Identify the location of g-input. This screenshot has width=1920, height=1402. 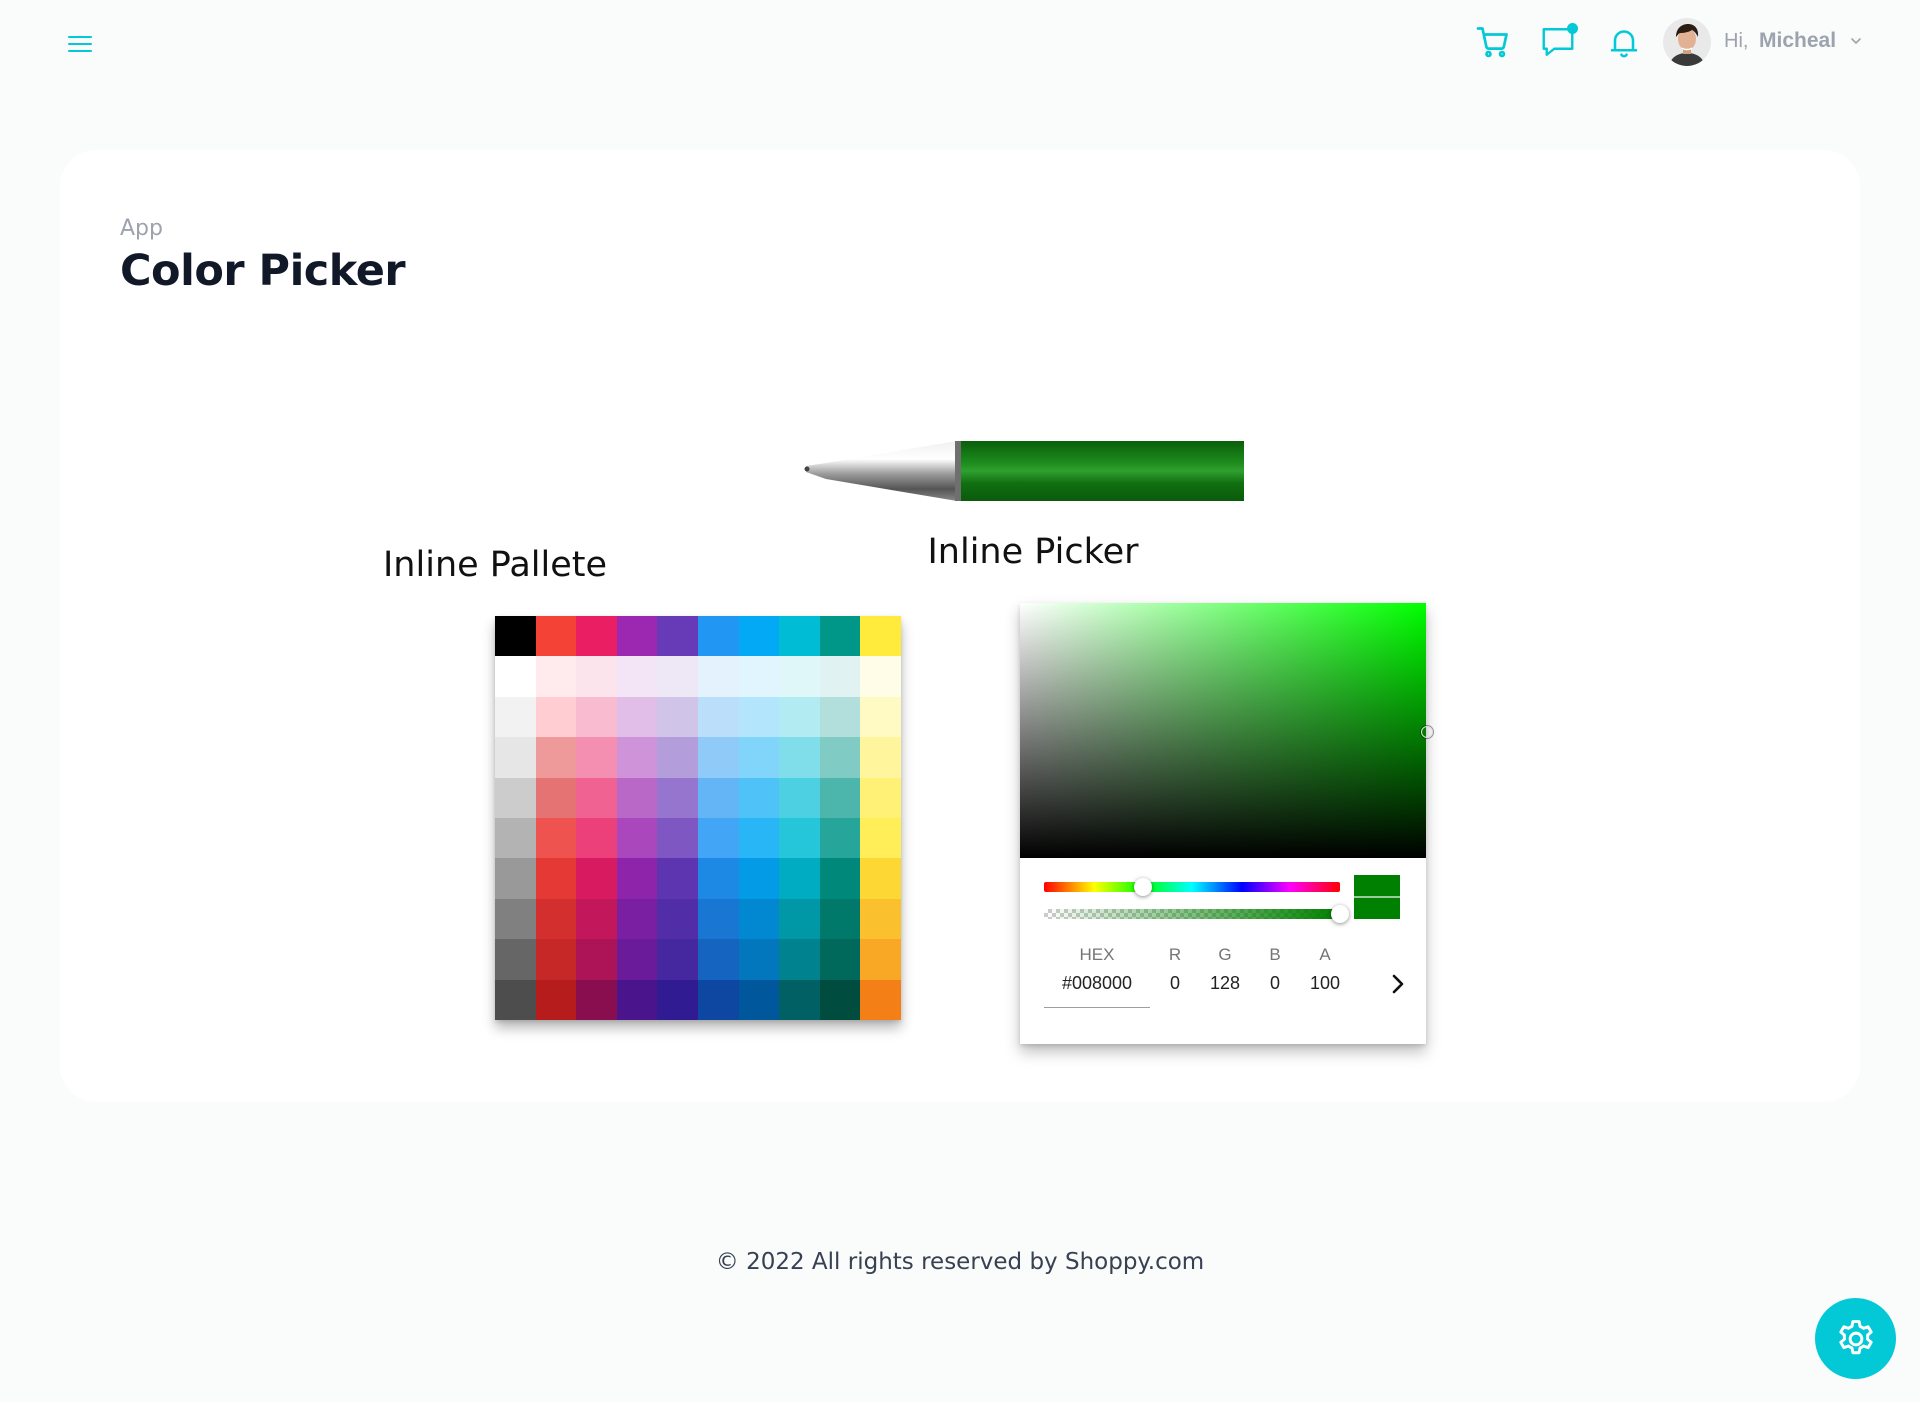
(1225, 983).